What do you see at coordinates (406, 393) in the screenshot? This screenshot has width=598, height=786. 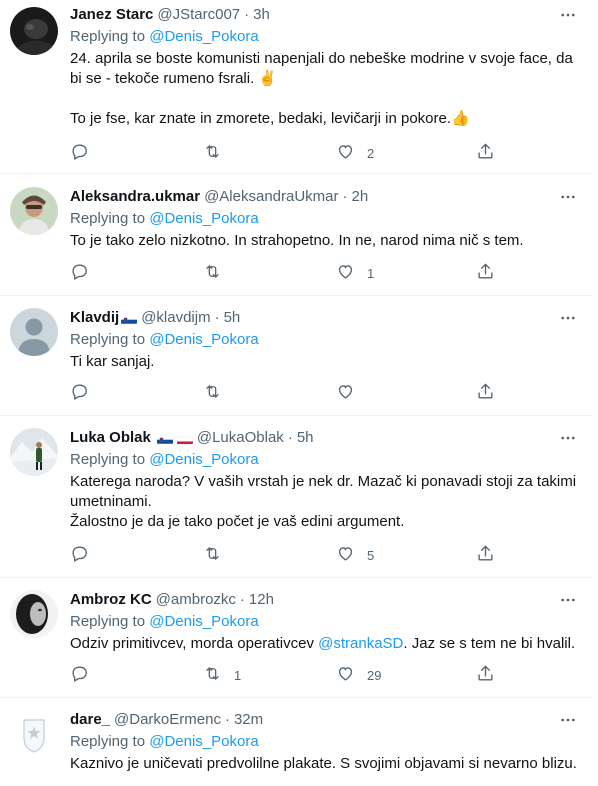 I see `like-button` at bounding box center [406, 393].